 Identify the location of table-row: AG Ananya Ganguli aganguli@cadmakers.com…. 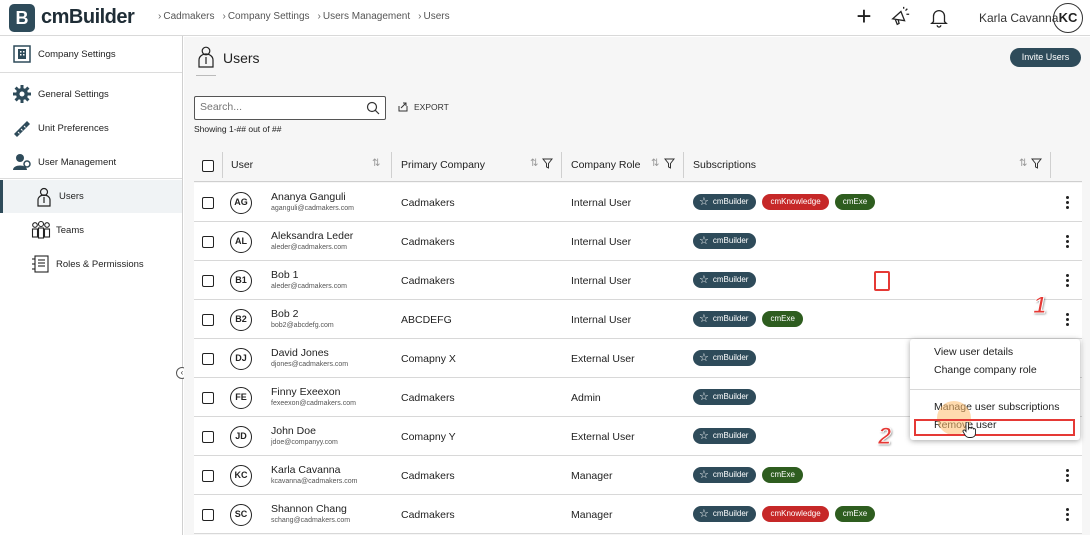
(638, 202).